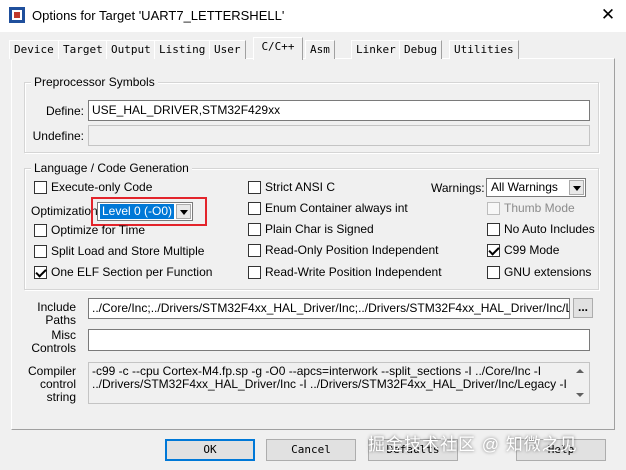 This screenshot has height=470, width=626. What do you see at coordinates (254, 250) in the screenshot?
I see `ro-pi-checkbox` at bounding box center [254, 250].